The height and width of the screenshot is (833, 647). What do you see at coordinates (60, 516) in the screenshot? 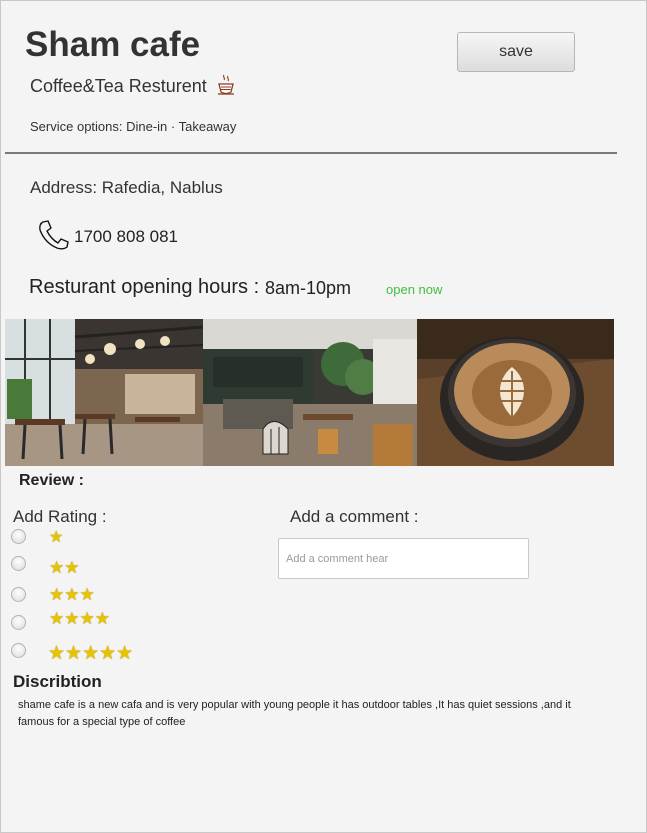
I see `add-rating-label: Add Rating :` at bounding box center [60, 516].